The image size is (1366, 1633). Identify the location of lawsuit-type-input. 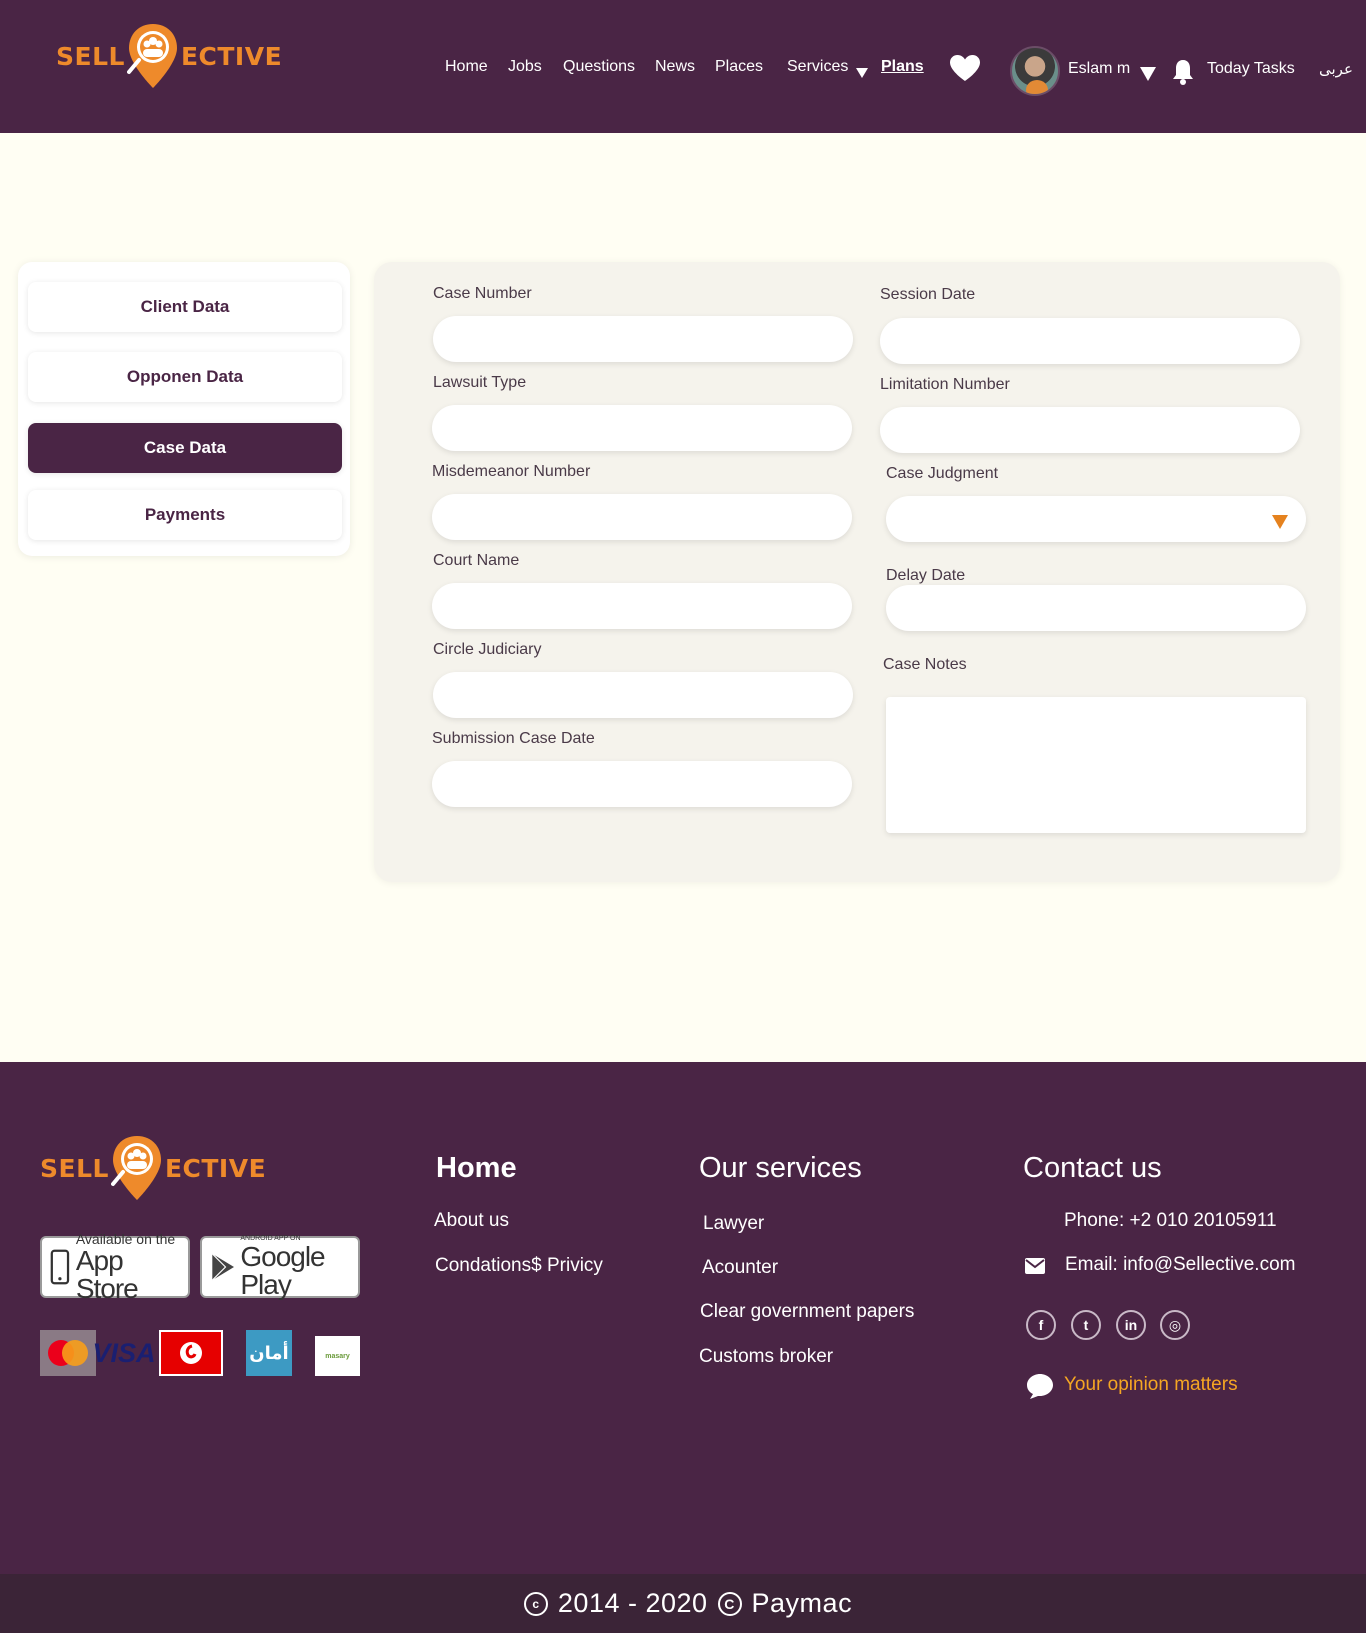
(642, 428).